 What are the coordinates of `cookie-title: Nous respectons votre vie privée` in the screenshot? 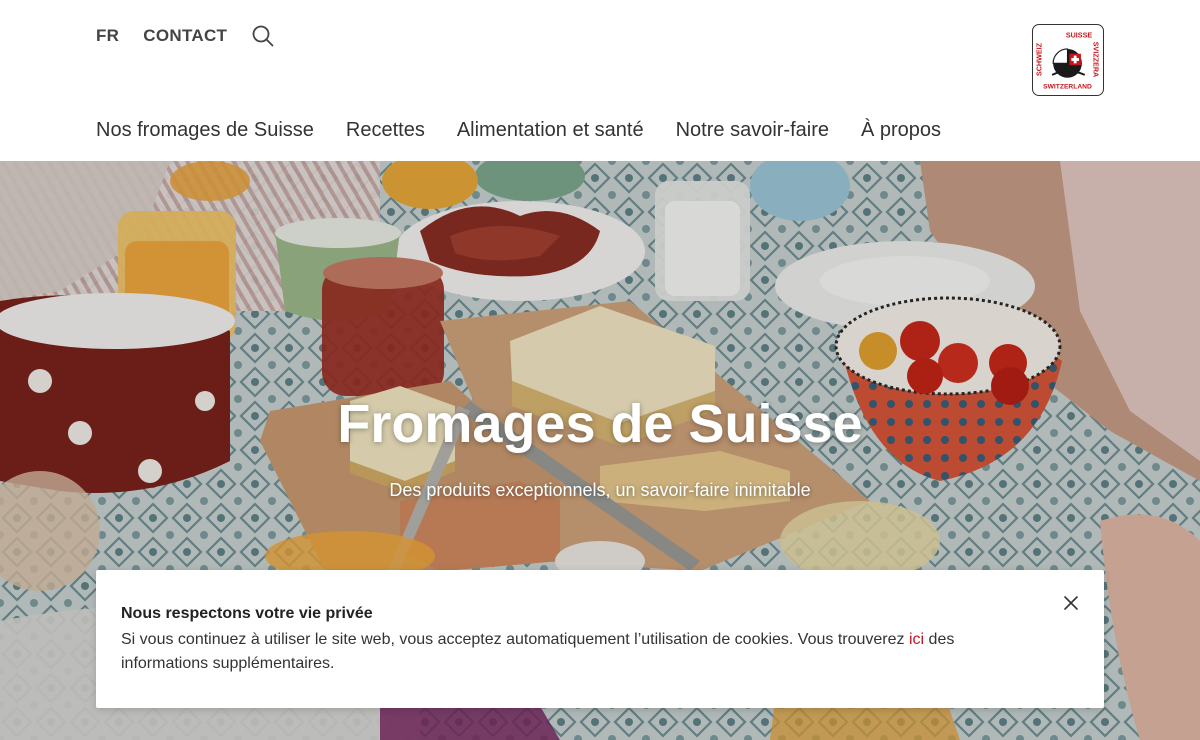 It's located at (247, 613).